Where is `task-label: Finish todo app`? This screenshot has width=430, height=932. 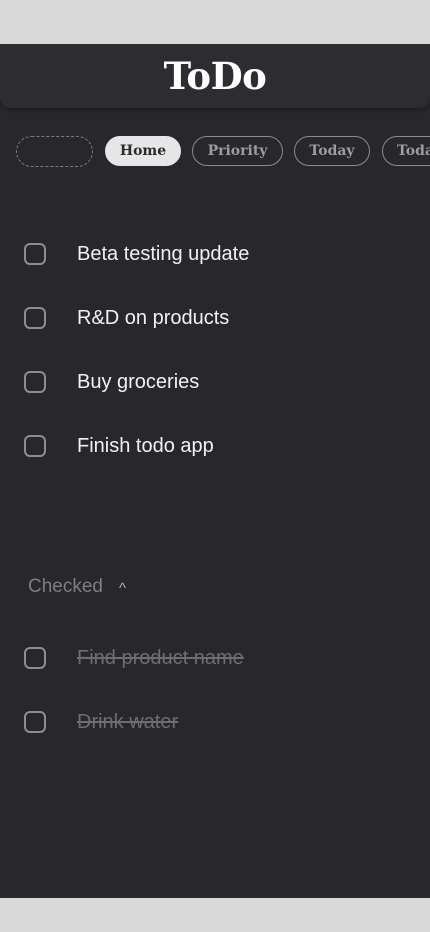
task-label: Finish todo app is located at coordinates (145, 446).